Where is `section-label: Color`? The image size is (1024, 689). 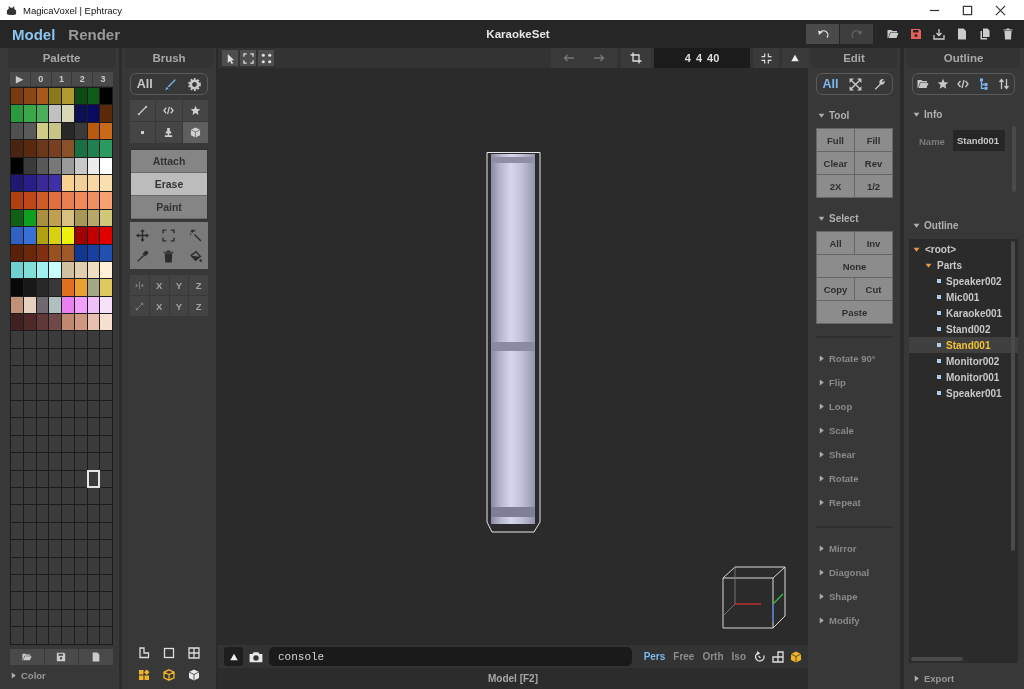
section-label: Color is located at coordinates (33, 675).